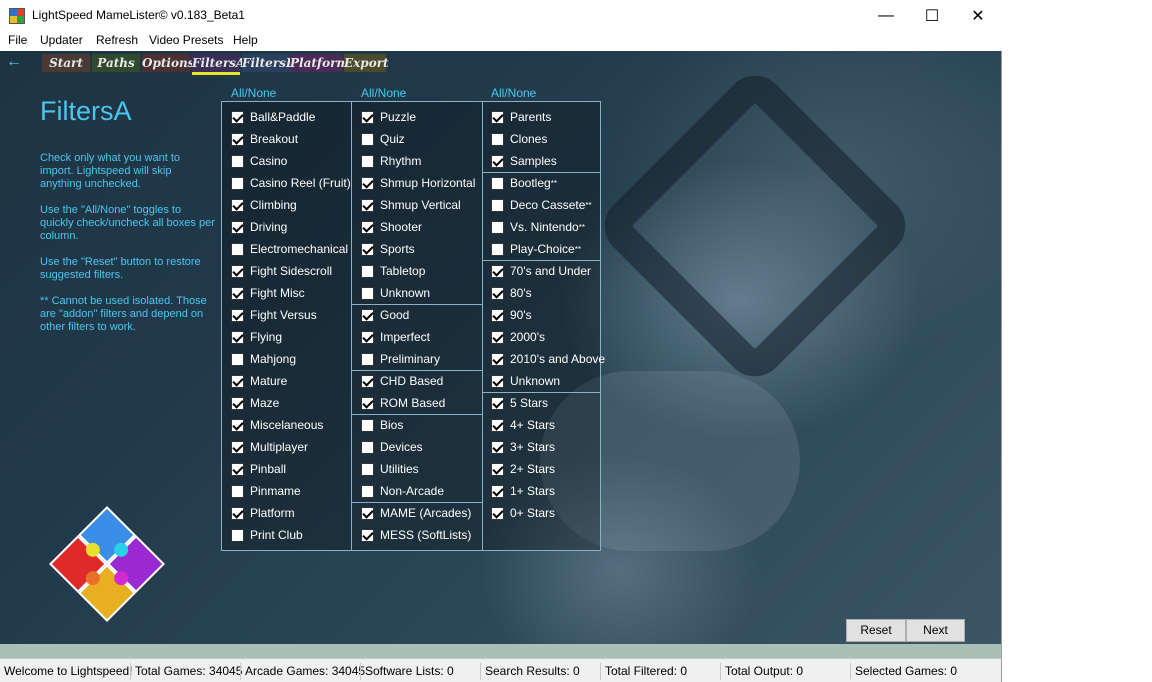 The image size is (1152, 682). Describe the element at coordinates (521, 117) in the screenshot. I see `filter-checkbox-row: Parents` at that location.